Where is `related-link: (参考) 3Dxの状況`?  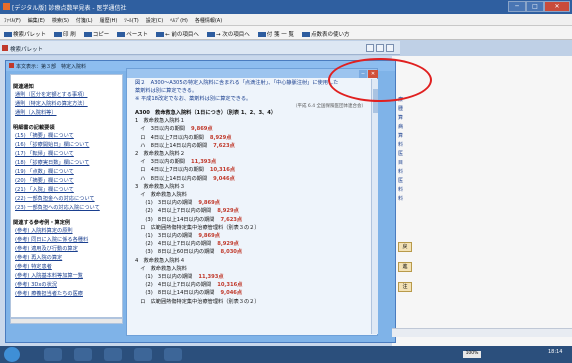 related-link: (参考) 3Dxの状況 is located at coordinates (68, 284).